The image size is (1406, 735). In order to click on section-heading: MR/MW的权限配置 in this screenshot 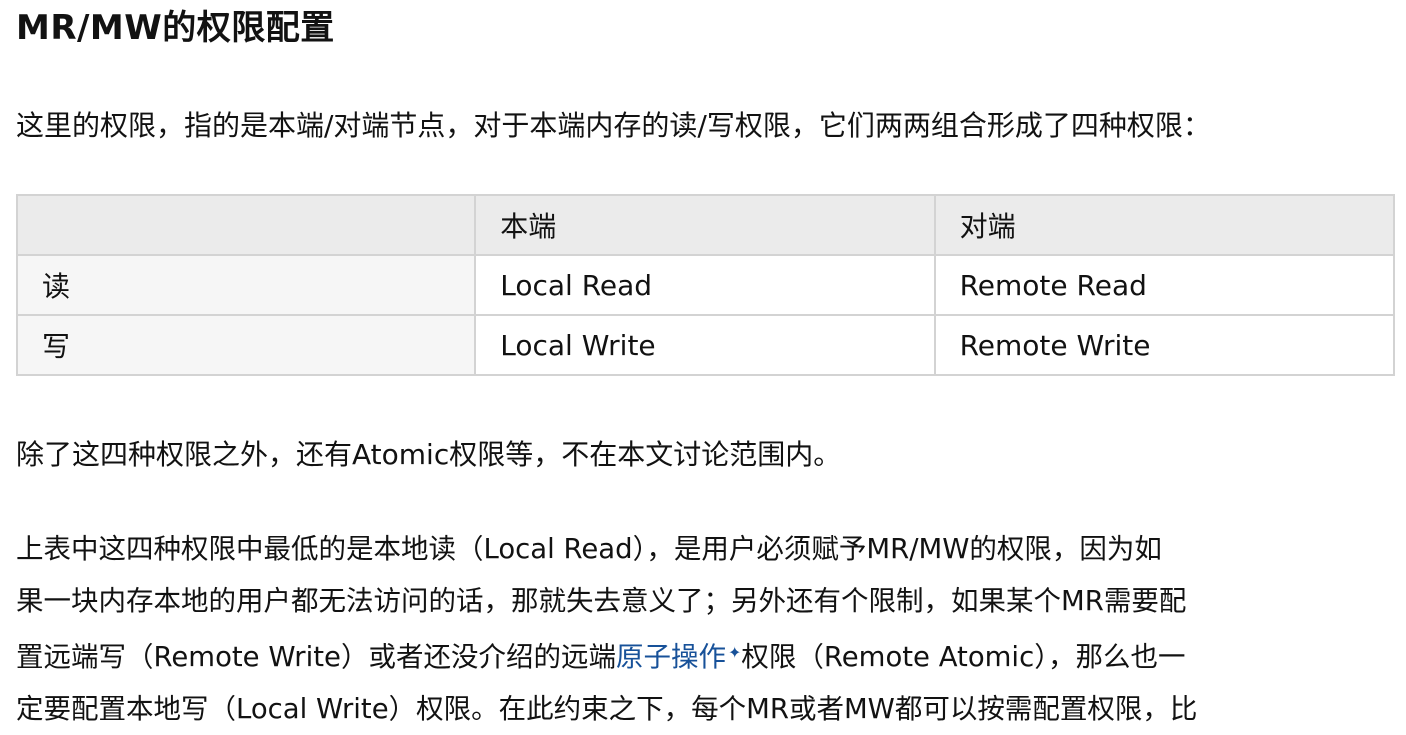, I will do `click(175, 28)`.